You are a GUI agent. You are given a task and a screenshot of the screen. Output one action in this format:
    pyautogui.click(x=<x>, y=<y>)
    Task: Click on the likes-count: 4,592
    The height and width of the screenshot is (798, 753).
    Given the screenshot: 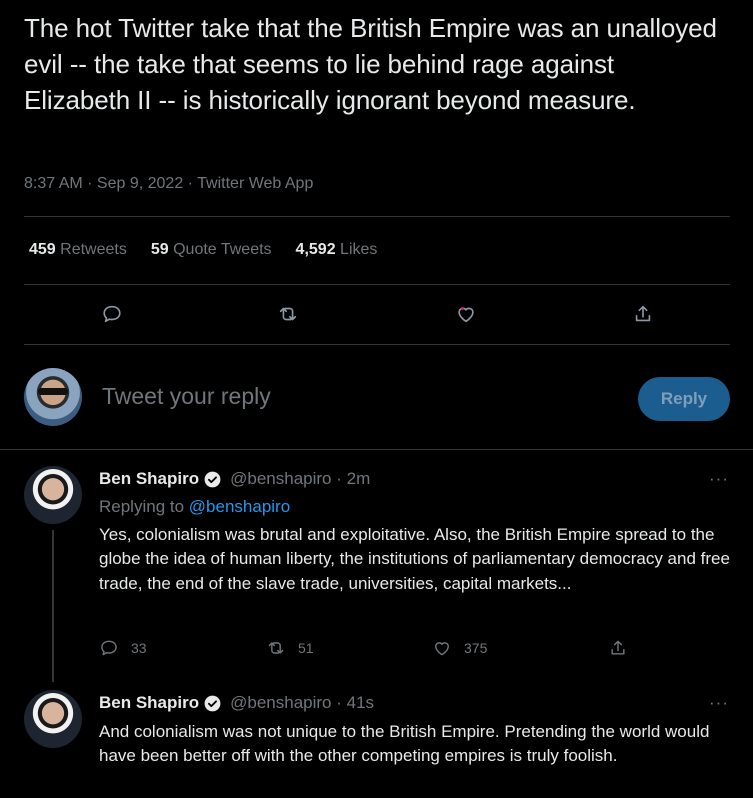 What is the action you would take?
    pyautogui.click(x=315, y=249)
    